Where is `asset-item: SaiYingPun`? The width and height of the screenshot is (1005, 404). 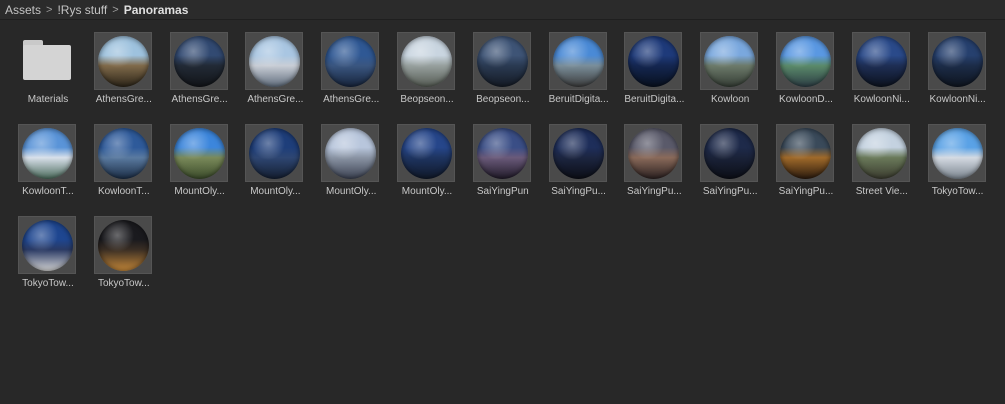 asset-item: SaiYingPun is located at coordinates (503, 165).